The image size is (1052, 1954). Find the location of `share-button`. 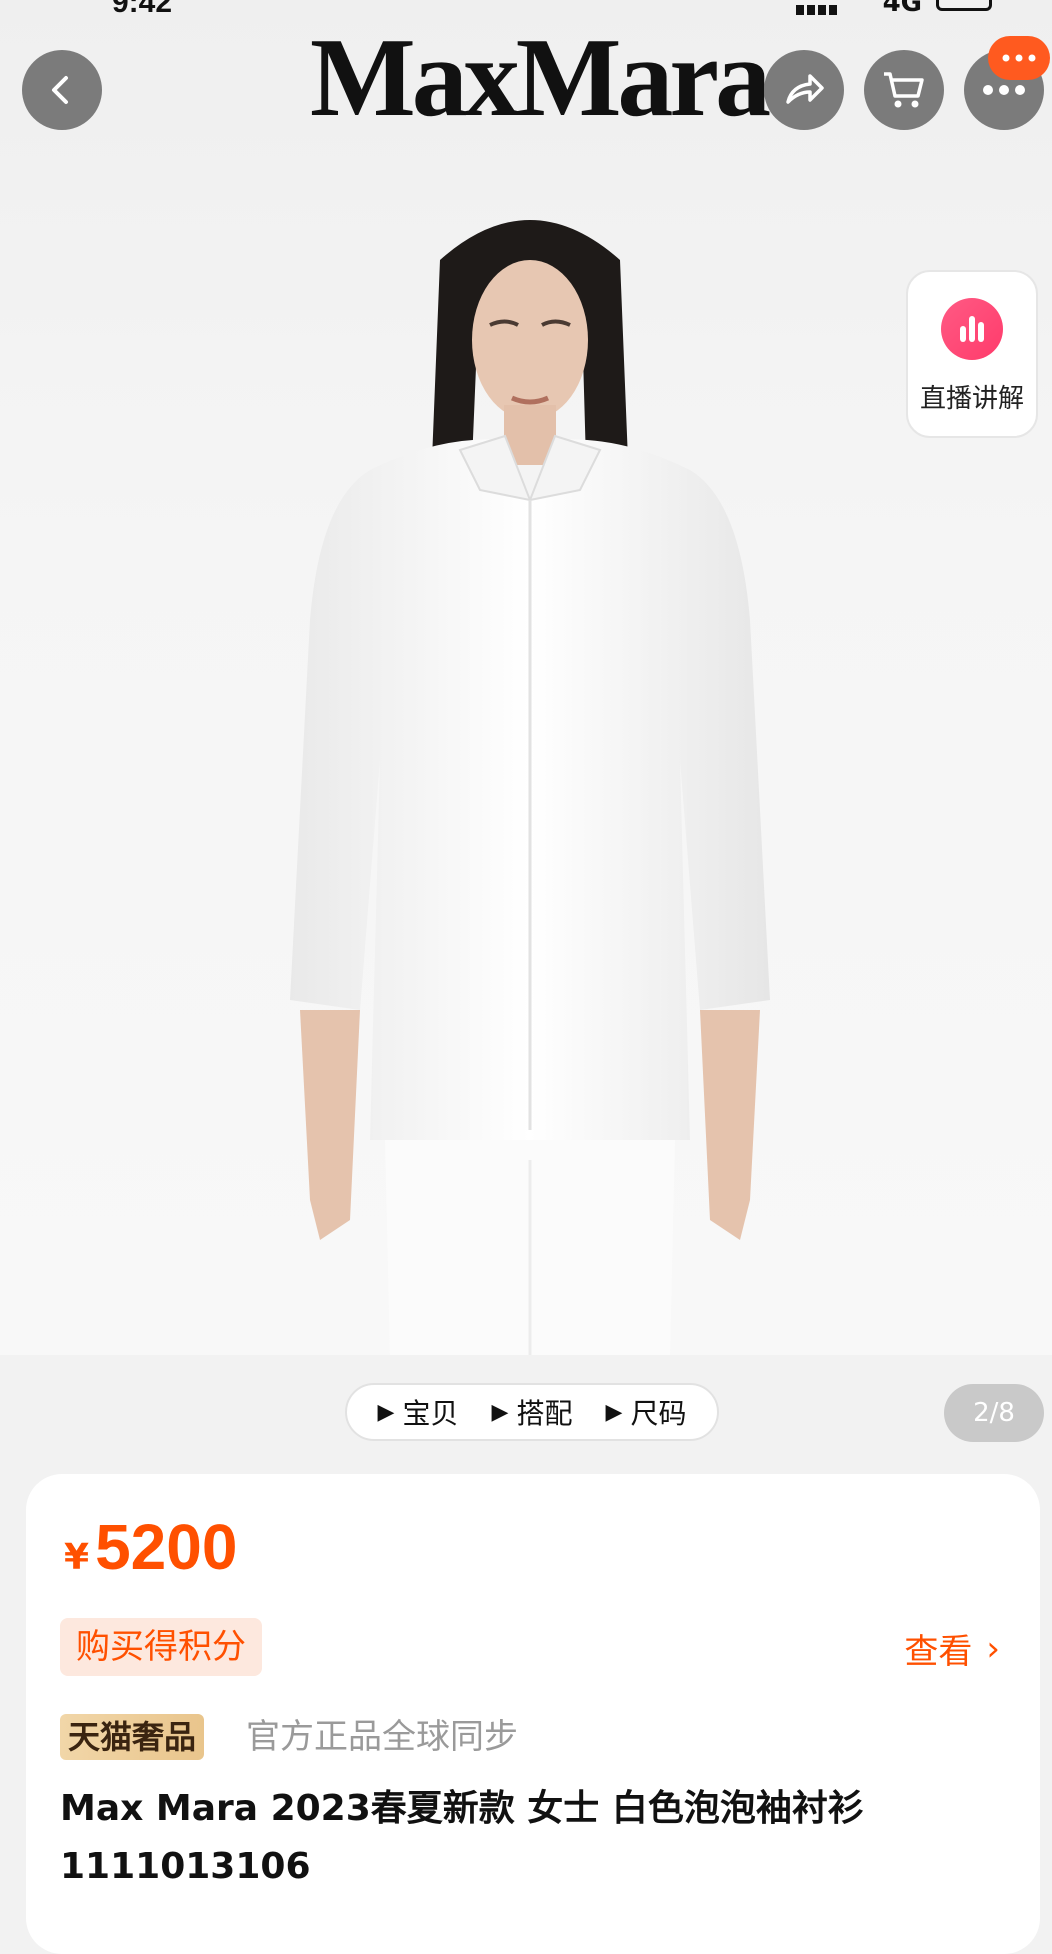

share-button is located at coordinates (804, 90).